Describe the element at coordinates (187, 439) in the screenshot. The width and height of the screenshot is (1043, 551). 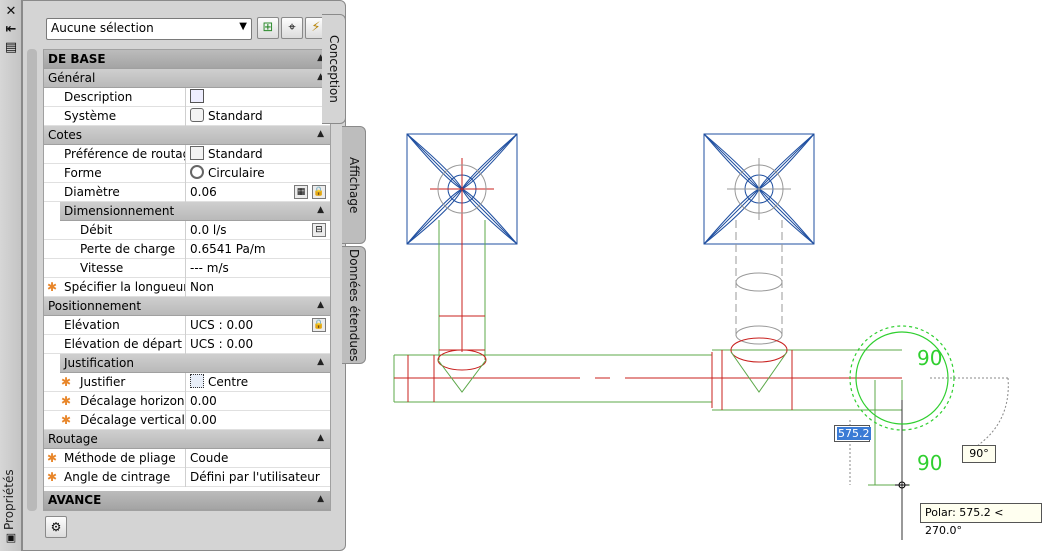
I see `category-routage: Routage ▲` at that location.